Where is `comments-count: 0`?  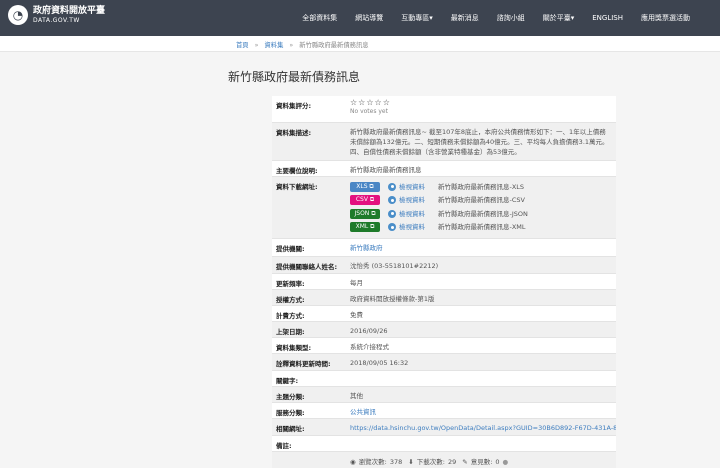 comments-count: 0 is located at coordinates (497, 462).